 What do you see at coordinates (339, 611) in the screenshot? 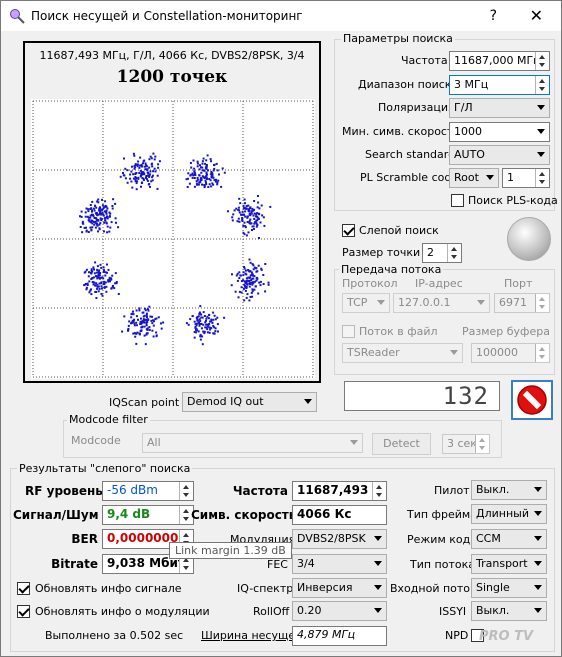
I see `rolloff-select: 0.20` at bounding box center [339, 611].